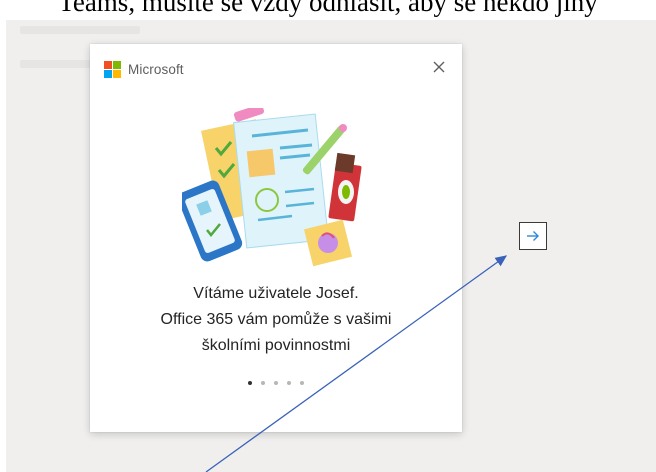 The width and height of the screenshot is (656, 472). Describe the element at coordinates (112, 69) in the screenshot. I see `microsoft-logo-icon` at that location.